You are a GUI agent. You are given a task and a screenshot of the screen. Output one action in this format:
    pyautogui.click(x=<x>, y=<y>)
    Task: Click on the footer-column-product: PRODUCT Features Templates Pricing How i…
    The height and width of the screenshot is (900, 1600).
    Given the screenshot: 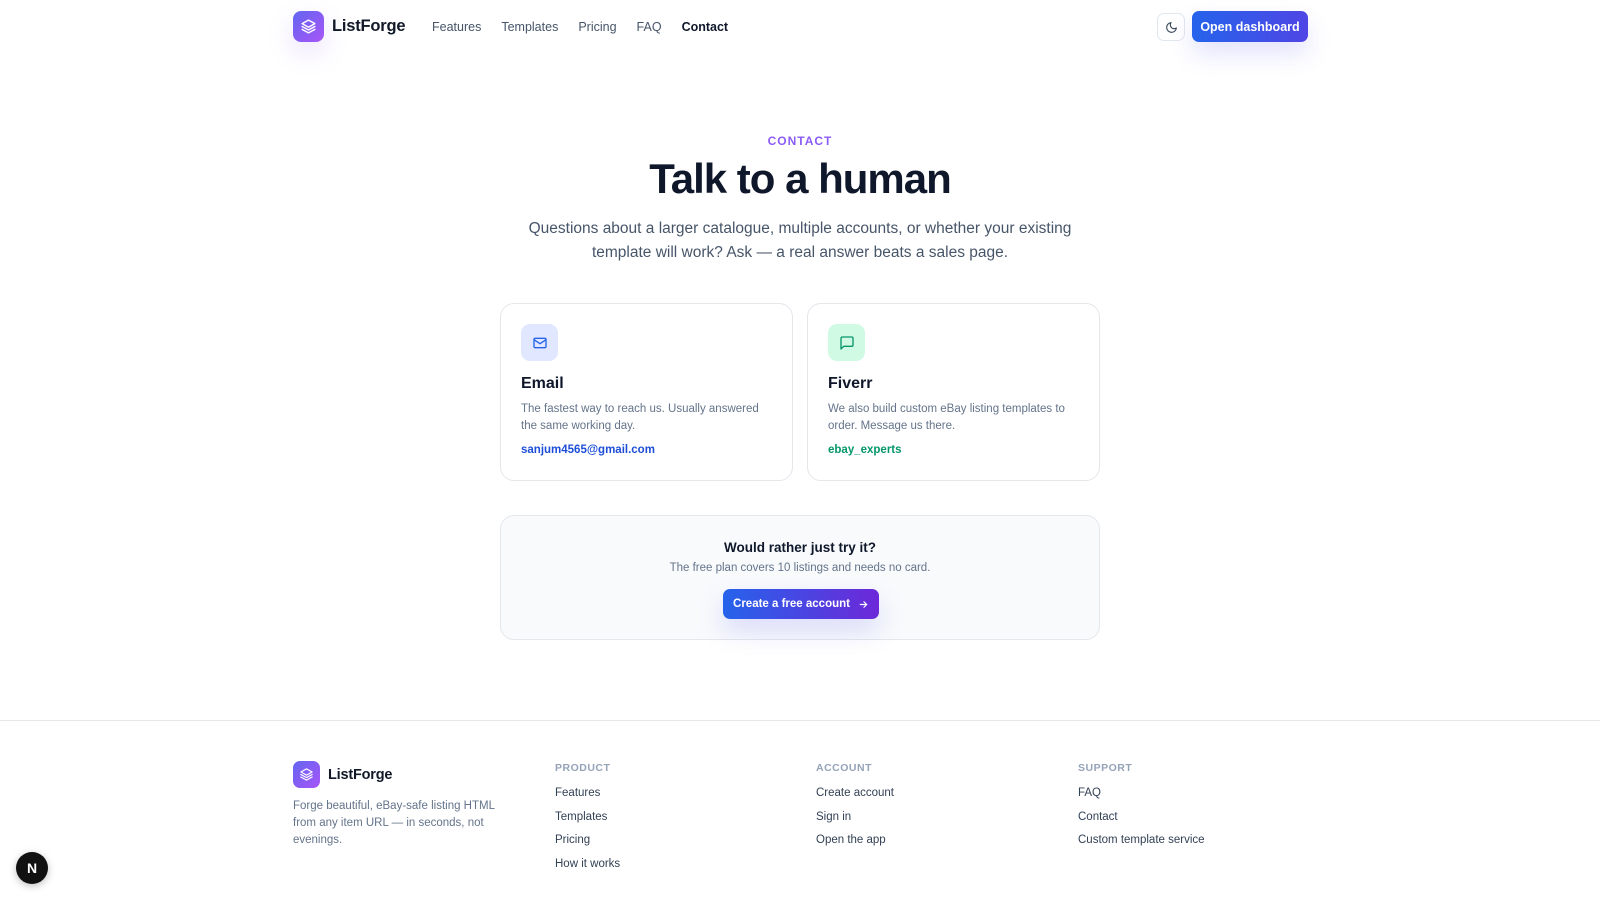 What is the action you would take?
    pyautogui.click(x=587, y=819)
    